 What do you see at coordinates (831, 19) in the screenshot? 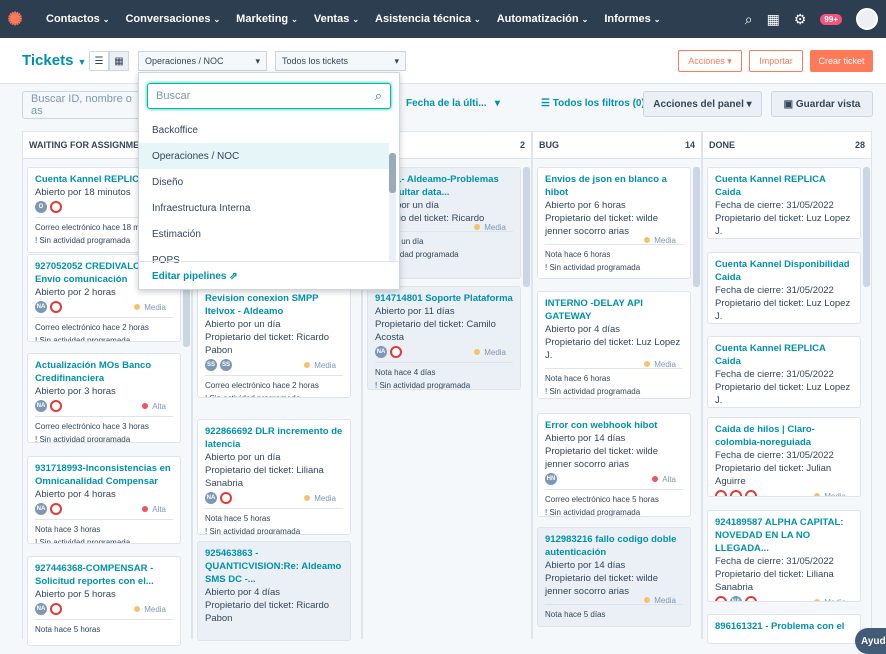
I see `notifications-badge: 99+` at bounding box center [831, 19].